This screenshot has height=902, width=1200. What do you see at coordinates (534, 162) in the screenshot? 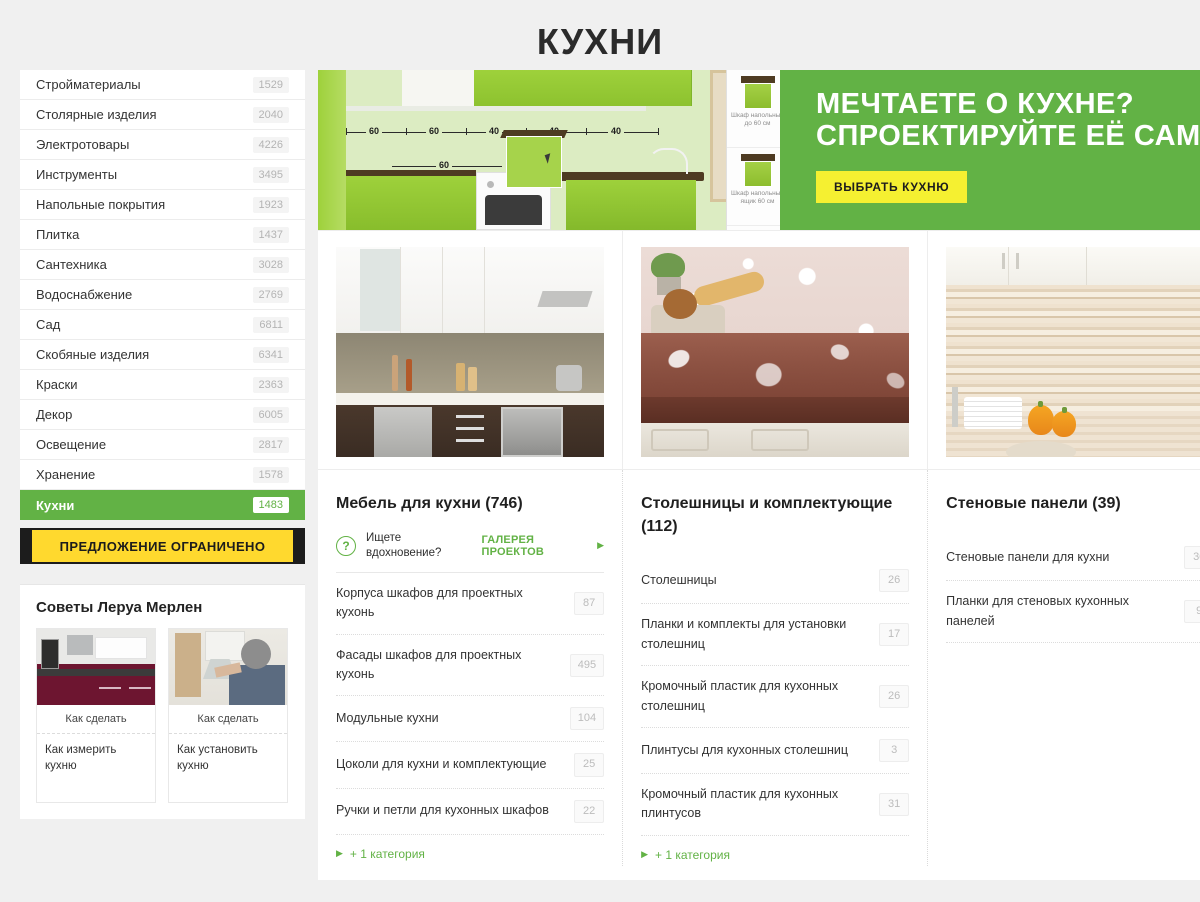
I see `planner-dragged-cabinet` at bounding box center [534, 162].